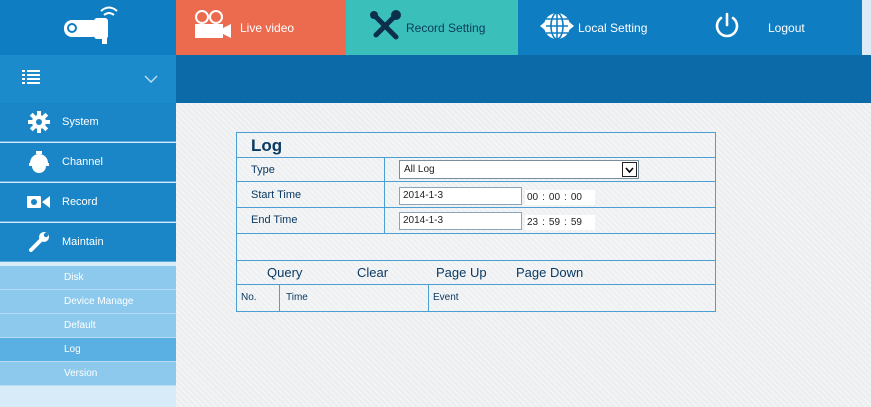 The width and height of the screenshot is (871, 407). I want to click on video-camera-icon, so click(212, 27).